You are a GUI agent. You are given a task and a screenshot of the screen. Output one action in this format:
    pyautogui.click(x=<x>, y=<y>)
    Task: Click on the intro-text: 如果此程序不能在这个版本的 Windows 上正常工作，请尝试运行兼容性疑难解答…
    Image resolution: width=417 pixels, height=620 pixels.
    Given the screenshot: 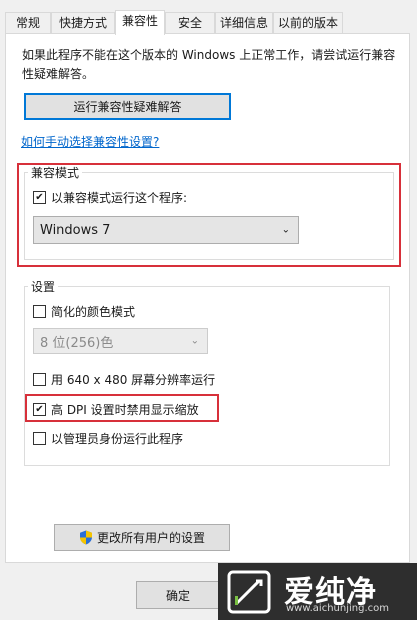 What is the action you would take?
    pyautogui.click(x=209, y=64)
    